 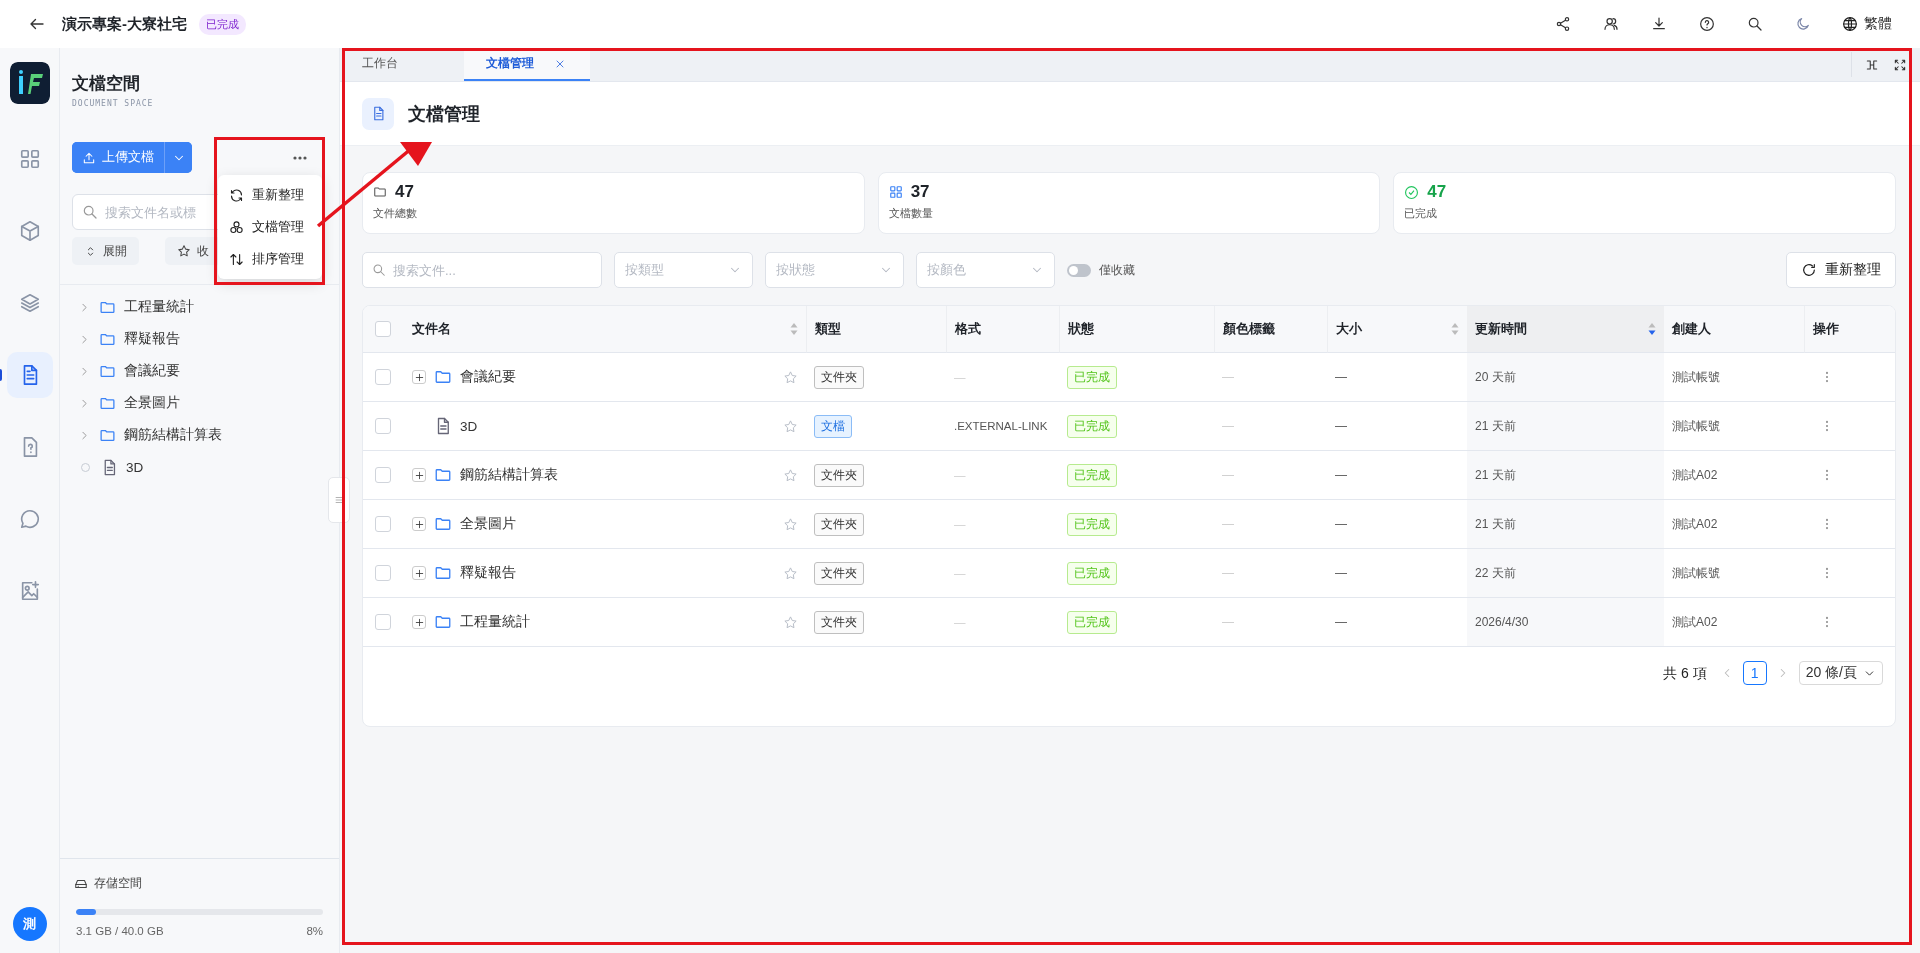 What do you see at coordinates (1652, 329) in the screenshot?
I see `sort-icon` at bounding box center [1652, 329].